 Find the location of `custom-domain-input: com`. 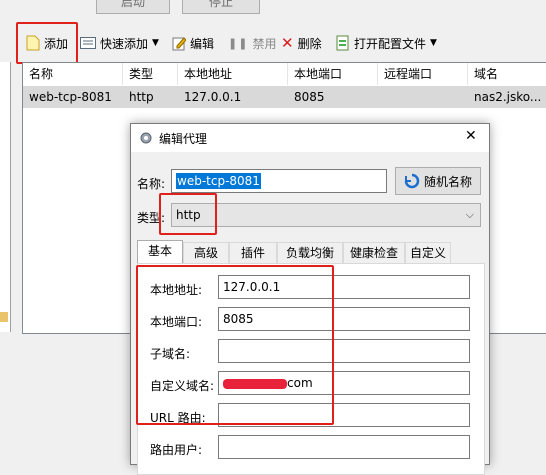

custom-domain-input: com is located at coordinates (344, 383).